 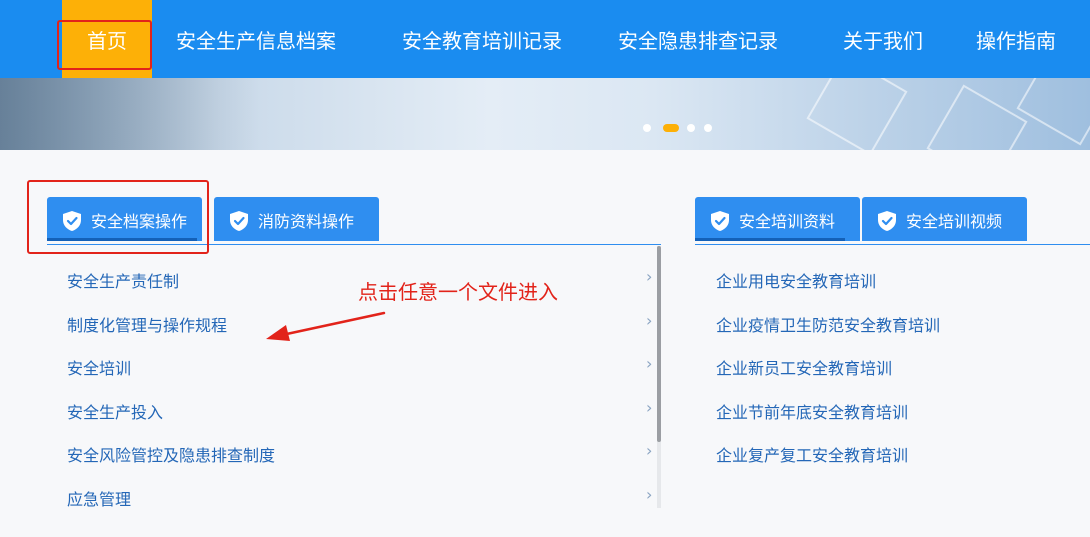 What do you see at coordinates (99, 498) in the screenshot?
I see `list-item-emergency: 应急管理` at bounding box center [99, 498].